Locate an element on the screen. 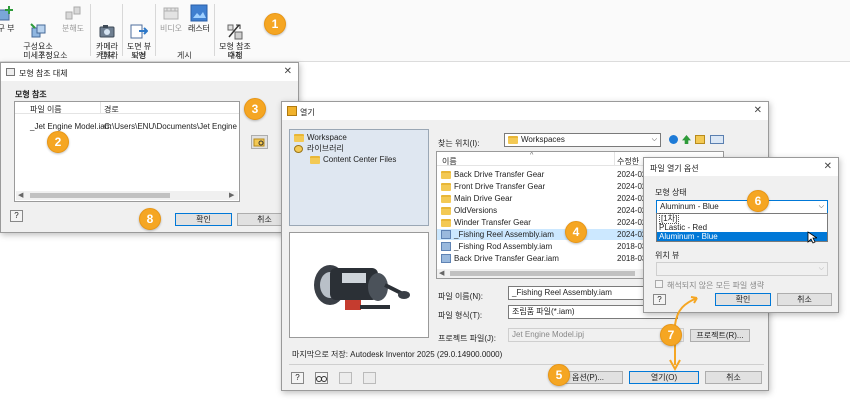 The image size is (850, 405). column-header-path: 경로 is located at coordinates (111, 109).